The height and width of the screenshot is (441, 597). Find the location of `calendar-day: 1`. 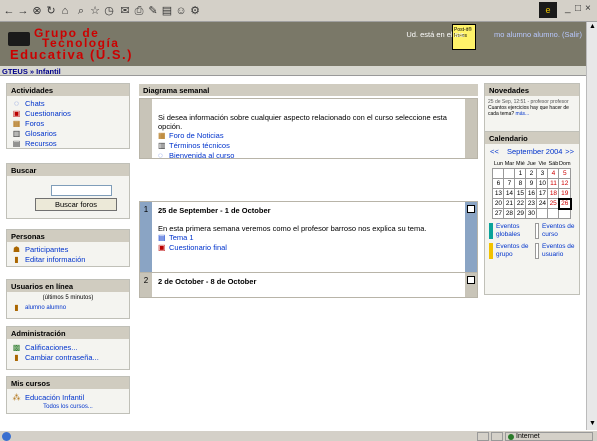

calendar-day: 1 is located at coordinates (520, 173).